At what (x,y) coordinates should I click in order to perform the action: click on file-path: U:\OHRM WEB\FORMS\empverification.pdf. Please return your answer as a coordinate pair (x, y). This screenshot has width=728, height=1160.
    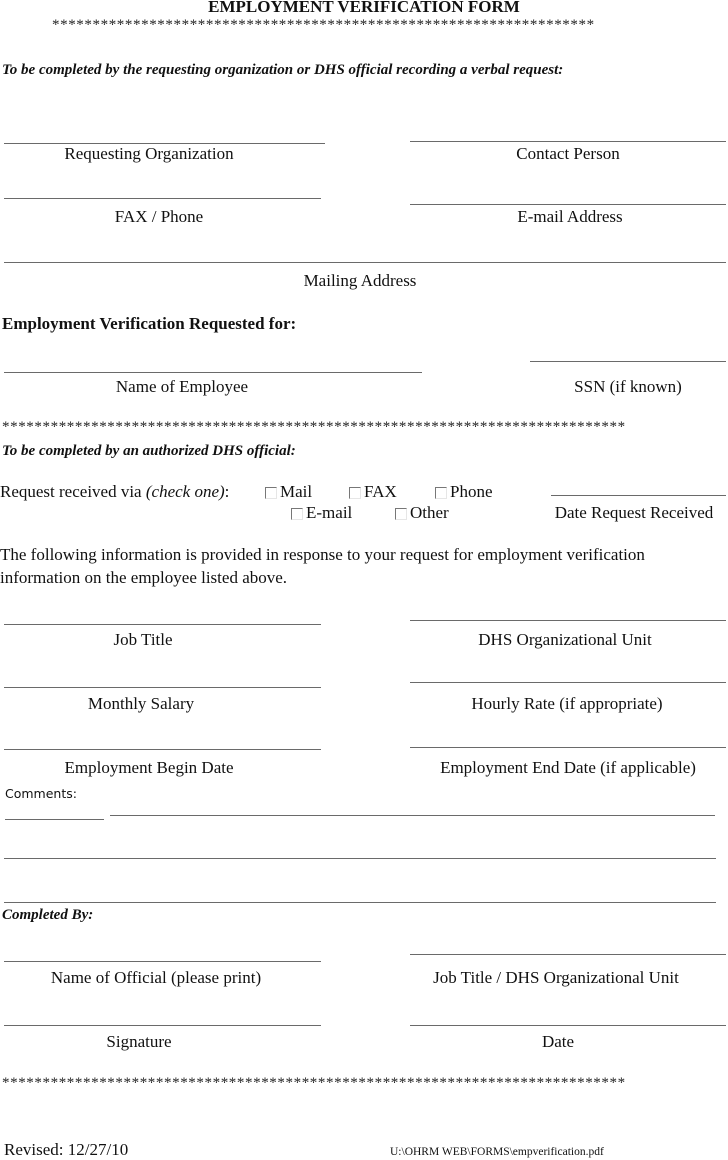
    Looking at the image, I should click on (497, 1152).